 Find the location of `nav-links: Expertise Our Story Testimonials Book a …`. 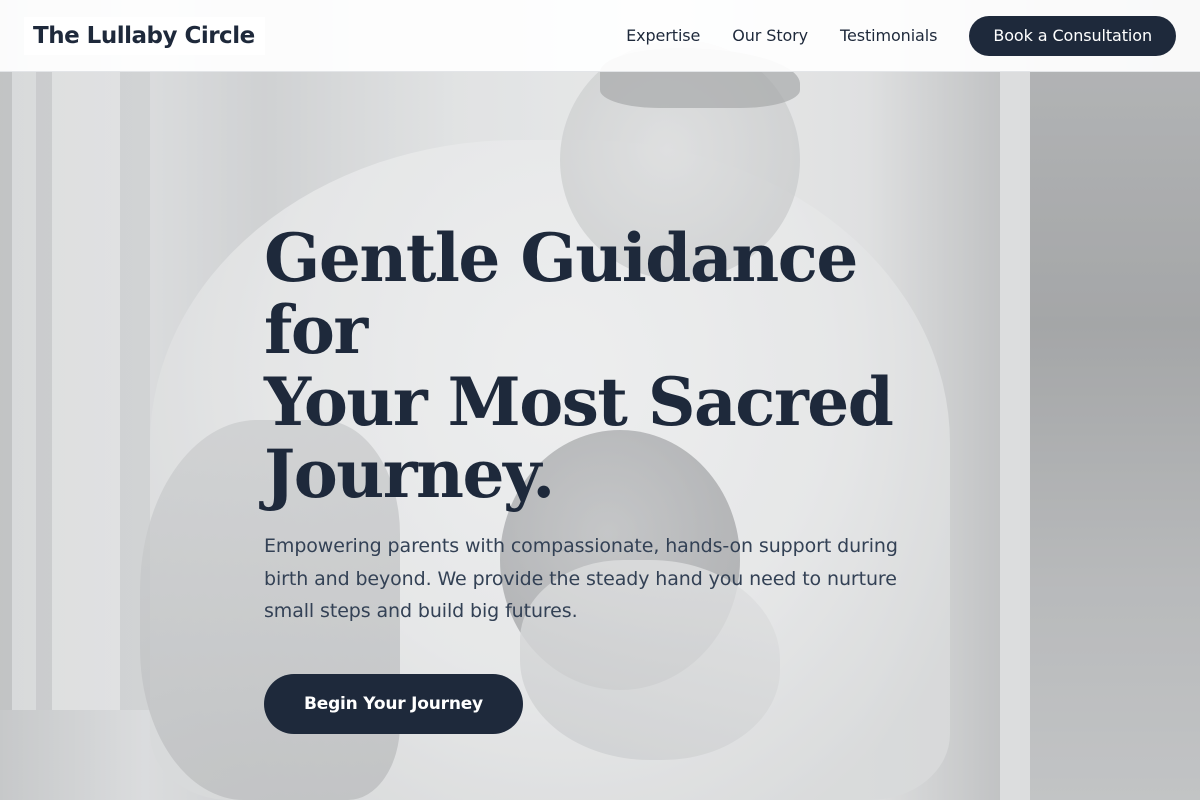

nav-links: Expertise Our Story Testimonials Book a … is located at coordinates (901, 35).